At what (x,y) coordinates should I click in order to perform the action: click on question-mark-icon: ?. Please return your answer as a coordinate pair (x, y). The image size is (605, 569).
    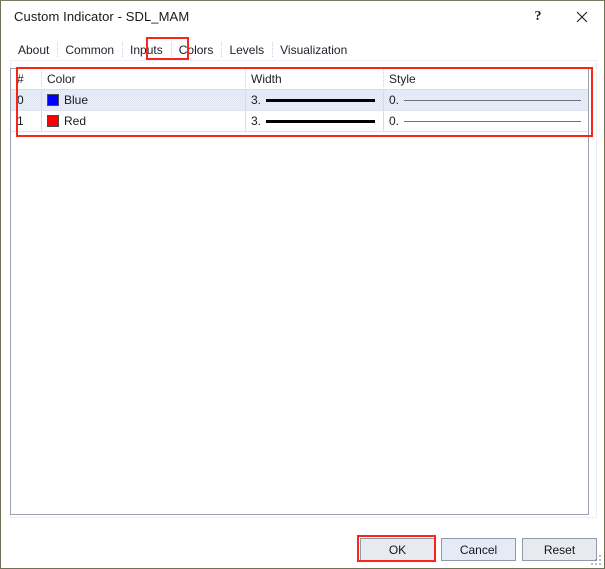
    Looking at the image, I should click on (538, 16).